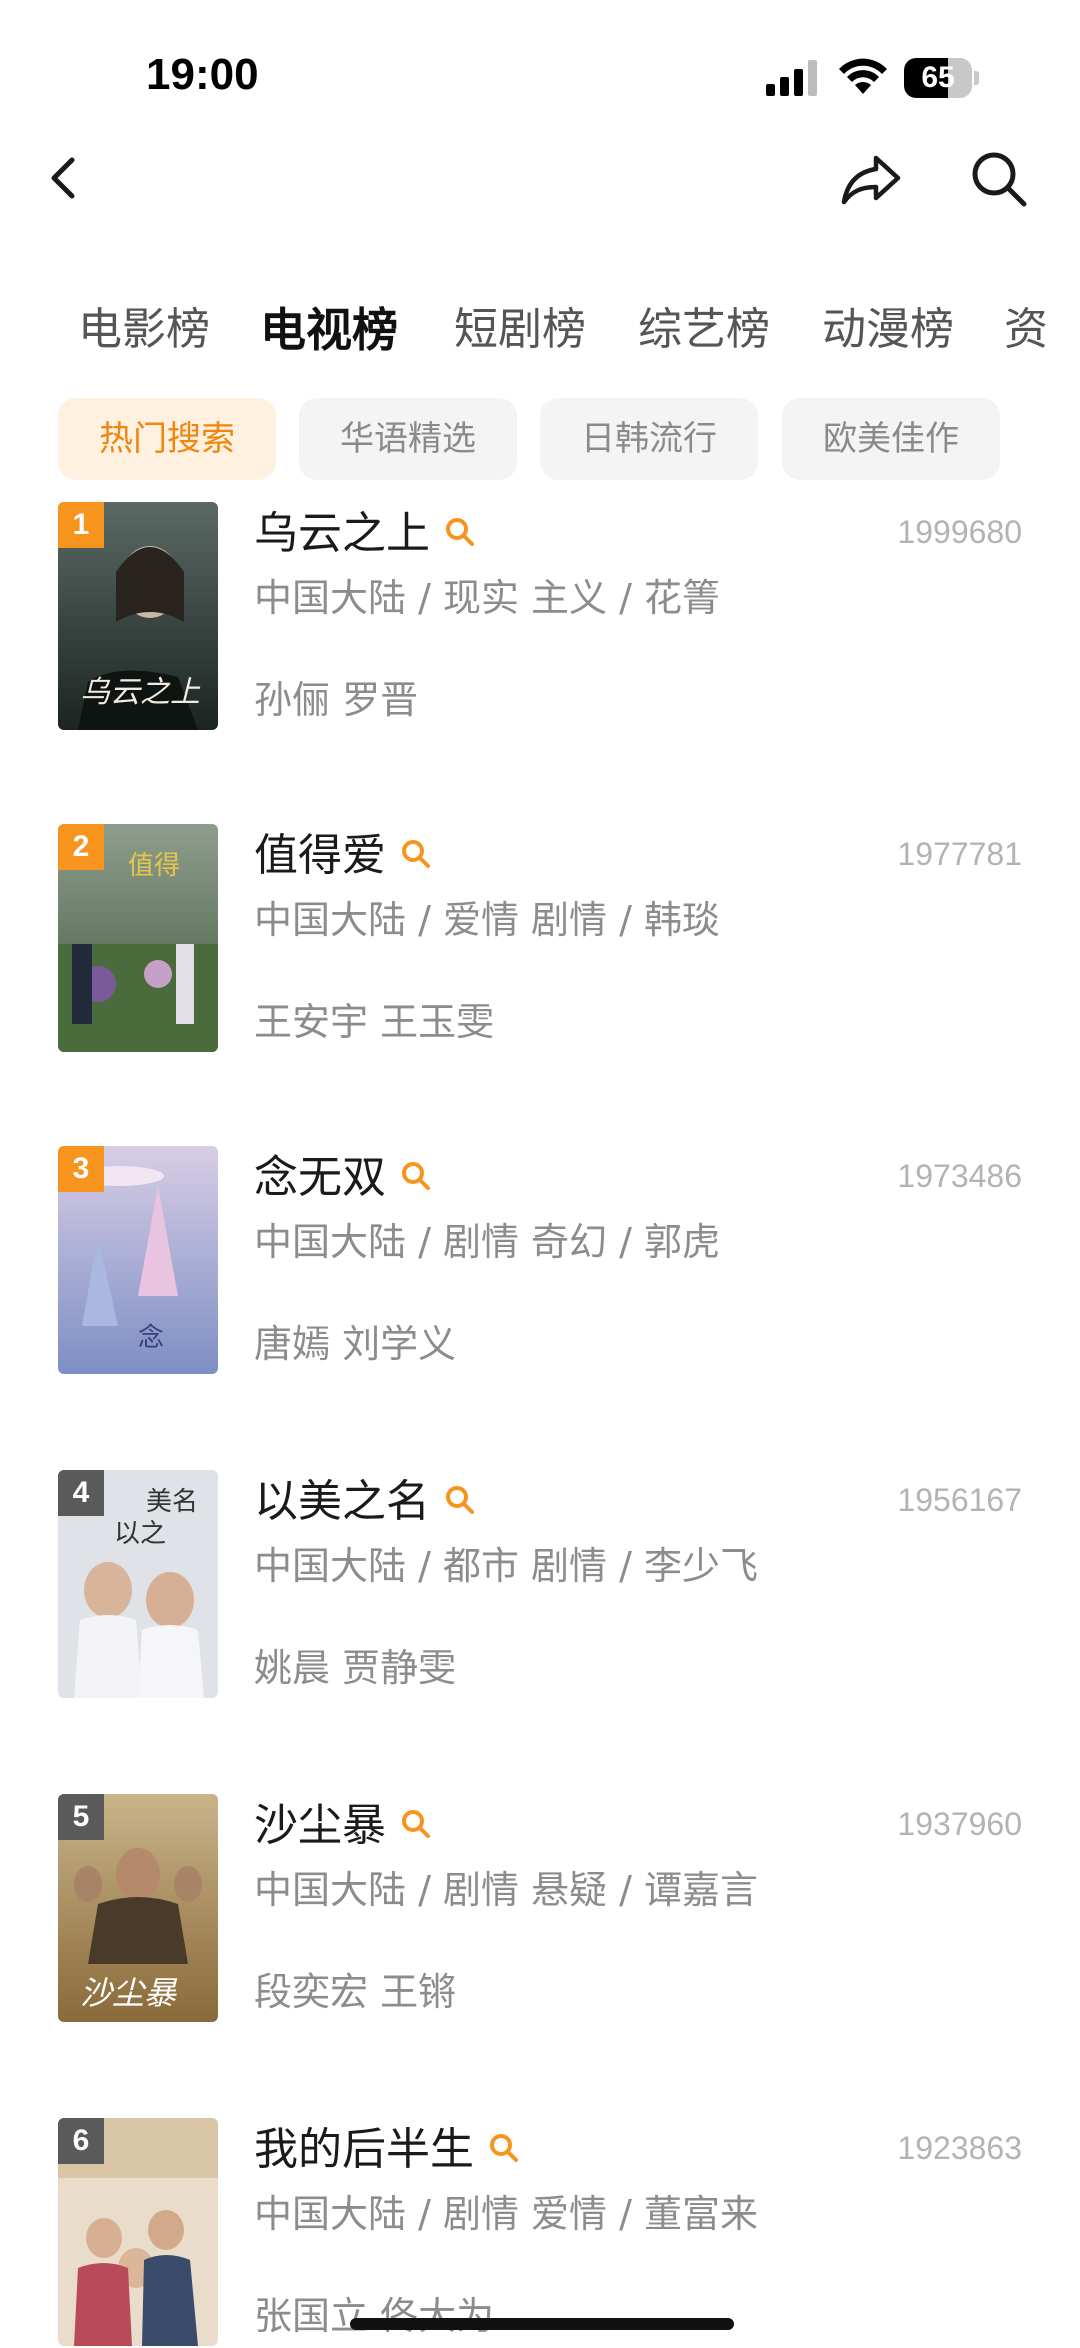 This screenshot has height=2348, width=1080. I want to click on cellular-signal-icon, so click(791, 78).